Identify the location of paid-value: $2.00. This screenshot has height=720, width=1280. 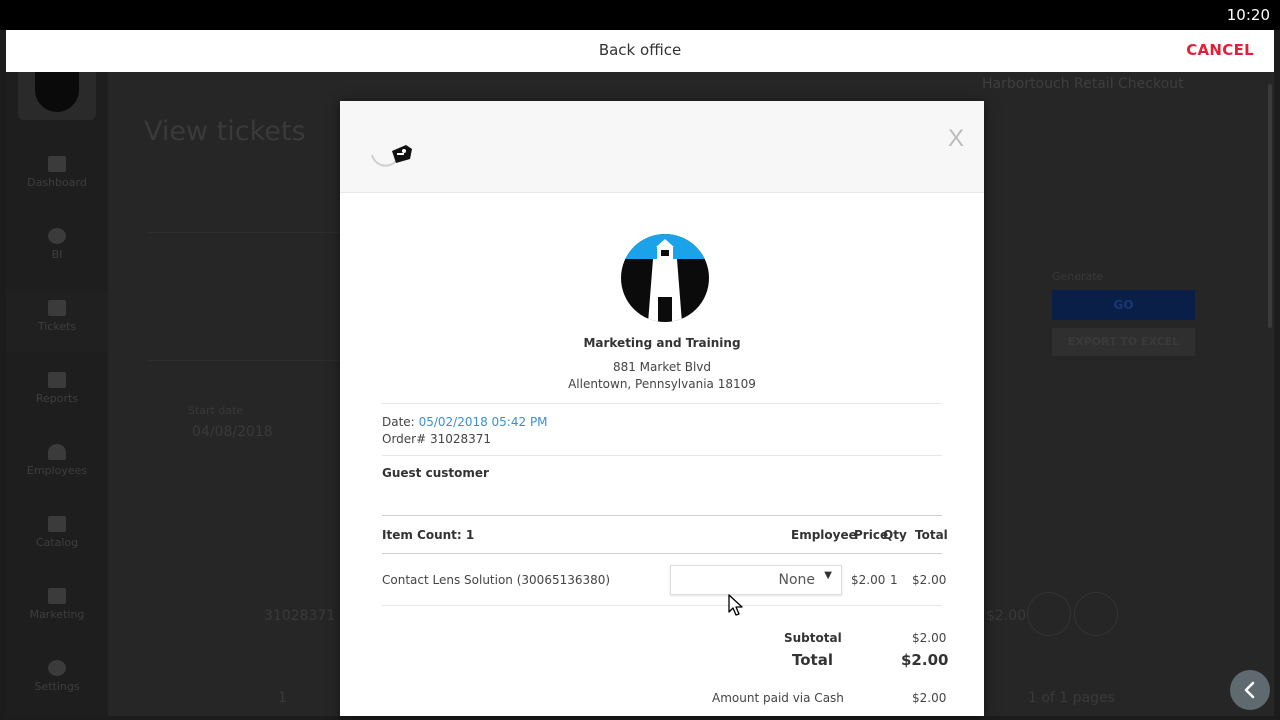
(929, 698).